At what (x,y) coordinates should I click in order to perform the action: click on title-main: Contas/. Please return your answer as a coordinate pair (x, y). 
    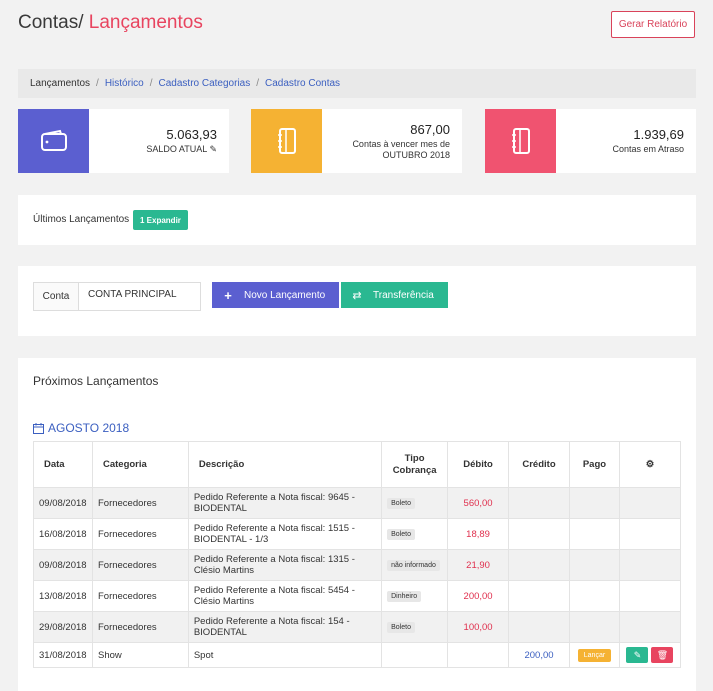
    Looking at the image, I should click on (51, 22).